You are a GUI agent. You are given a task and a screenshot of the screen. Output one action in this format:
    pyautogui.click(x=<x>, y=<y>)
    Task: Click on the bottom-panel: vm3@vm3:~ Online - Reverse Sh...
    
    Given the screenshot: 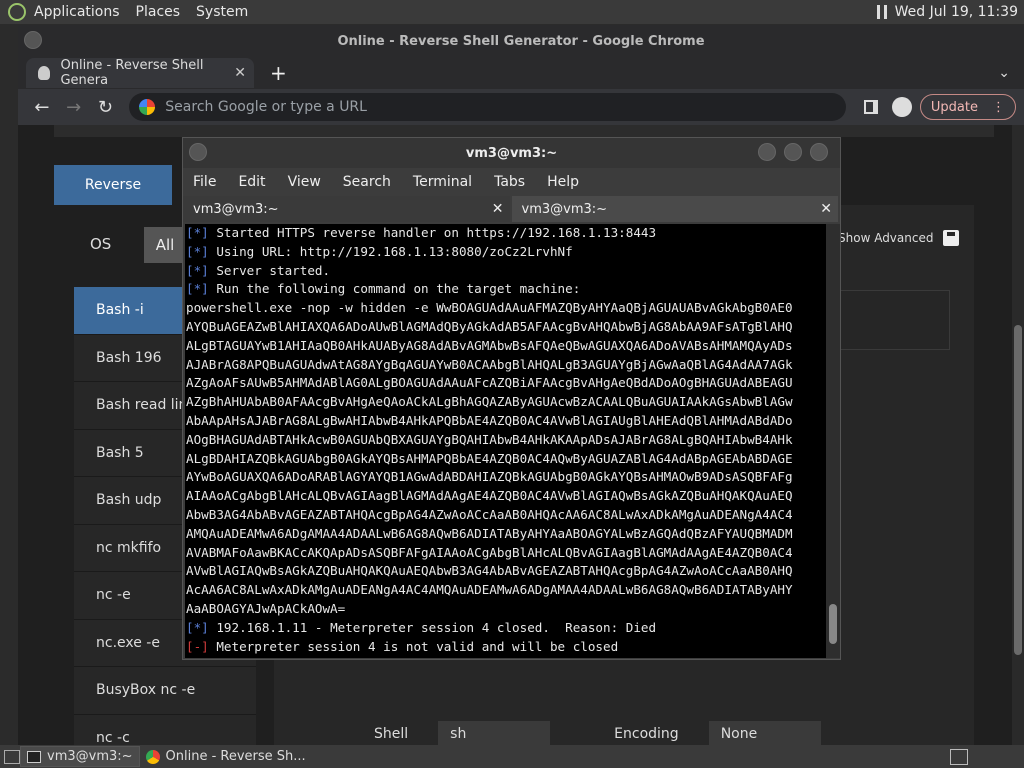 What is the action you would take?
    pyautogui.click(x=512, y=756)
    